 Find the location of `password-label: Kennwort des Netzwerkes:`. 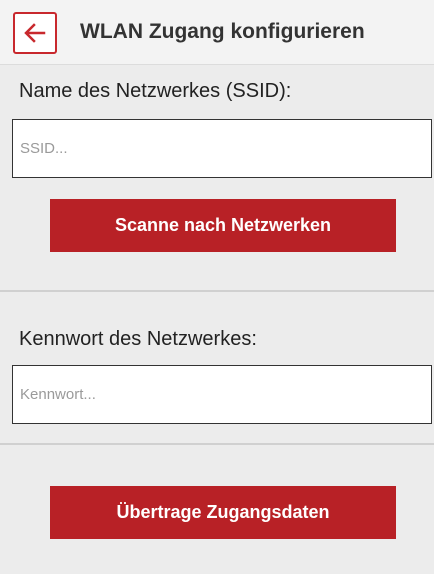

password-label: Kennwort des Netzwerkes: is located at coordinates (138, 339).